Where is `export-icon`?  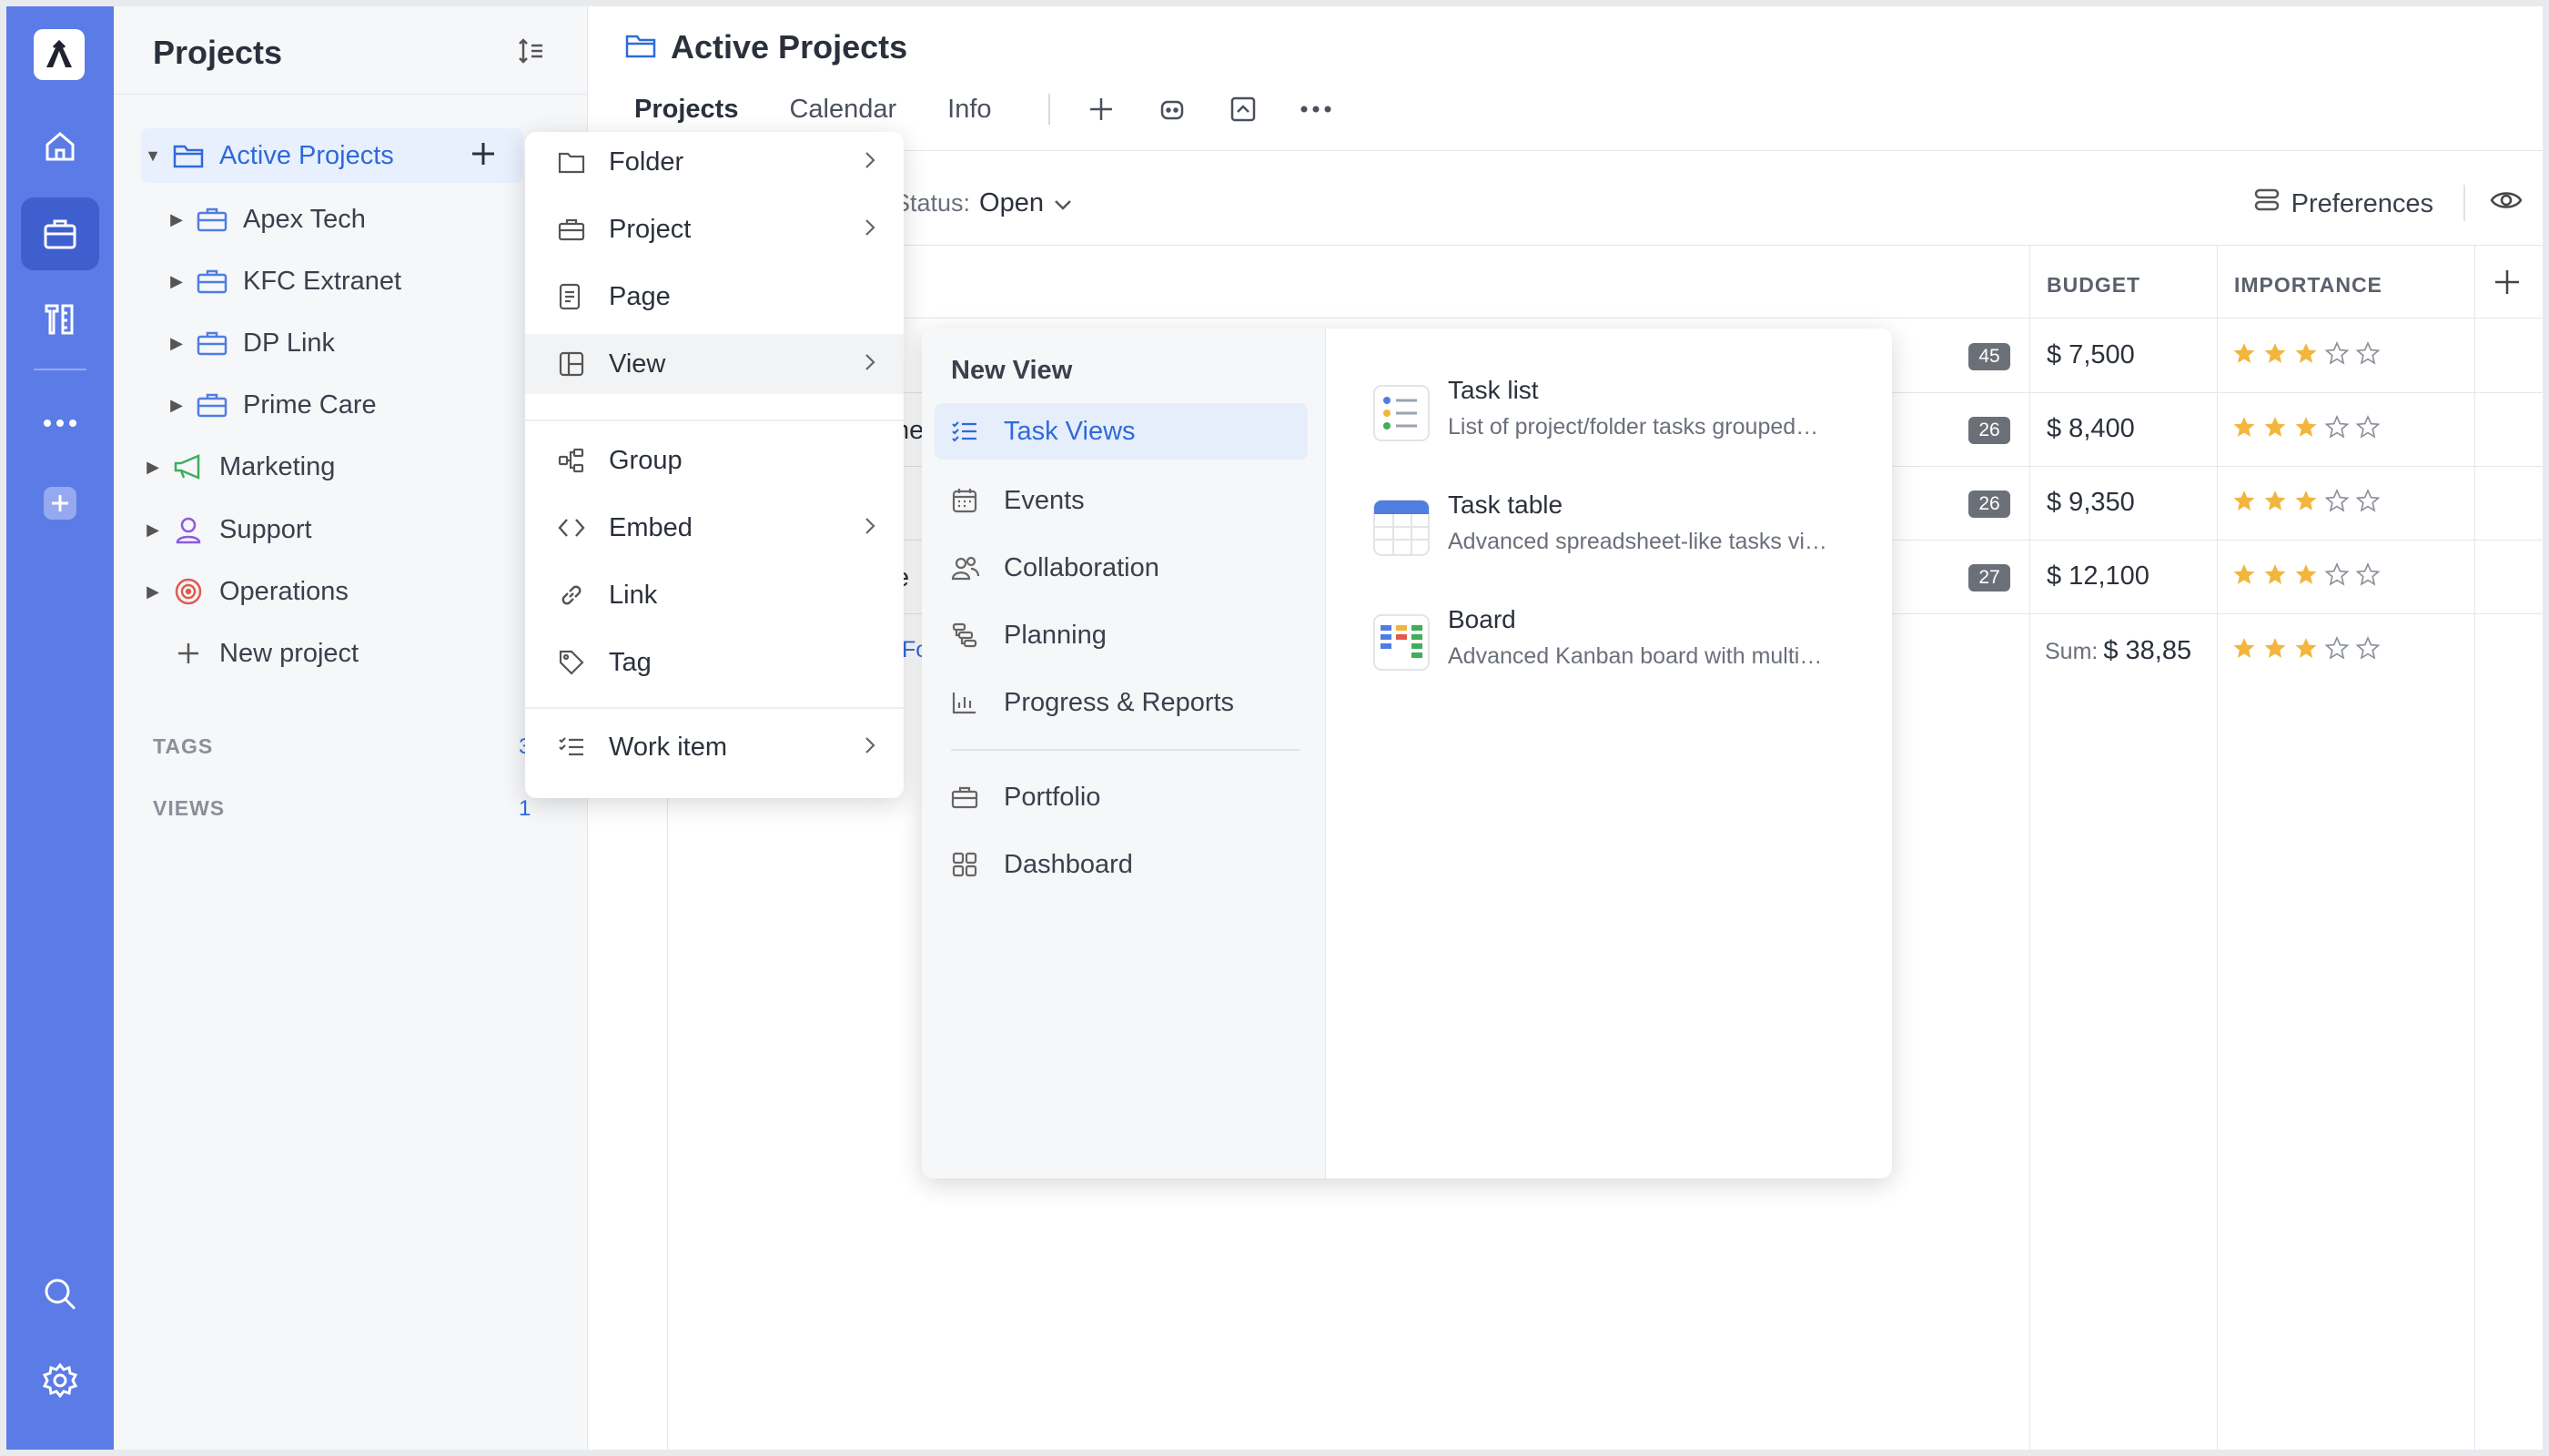
export-icon is located at coordinates (1243, 110).